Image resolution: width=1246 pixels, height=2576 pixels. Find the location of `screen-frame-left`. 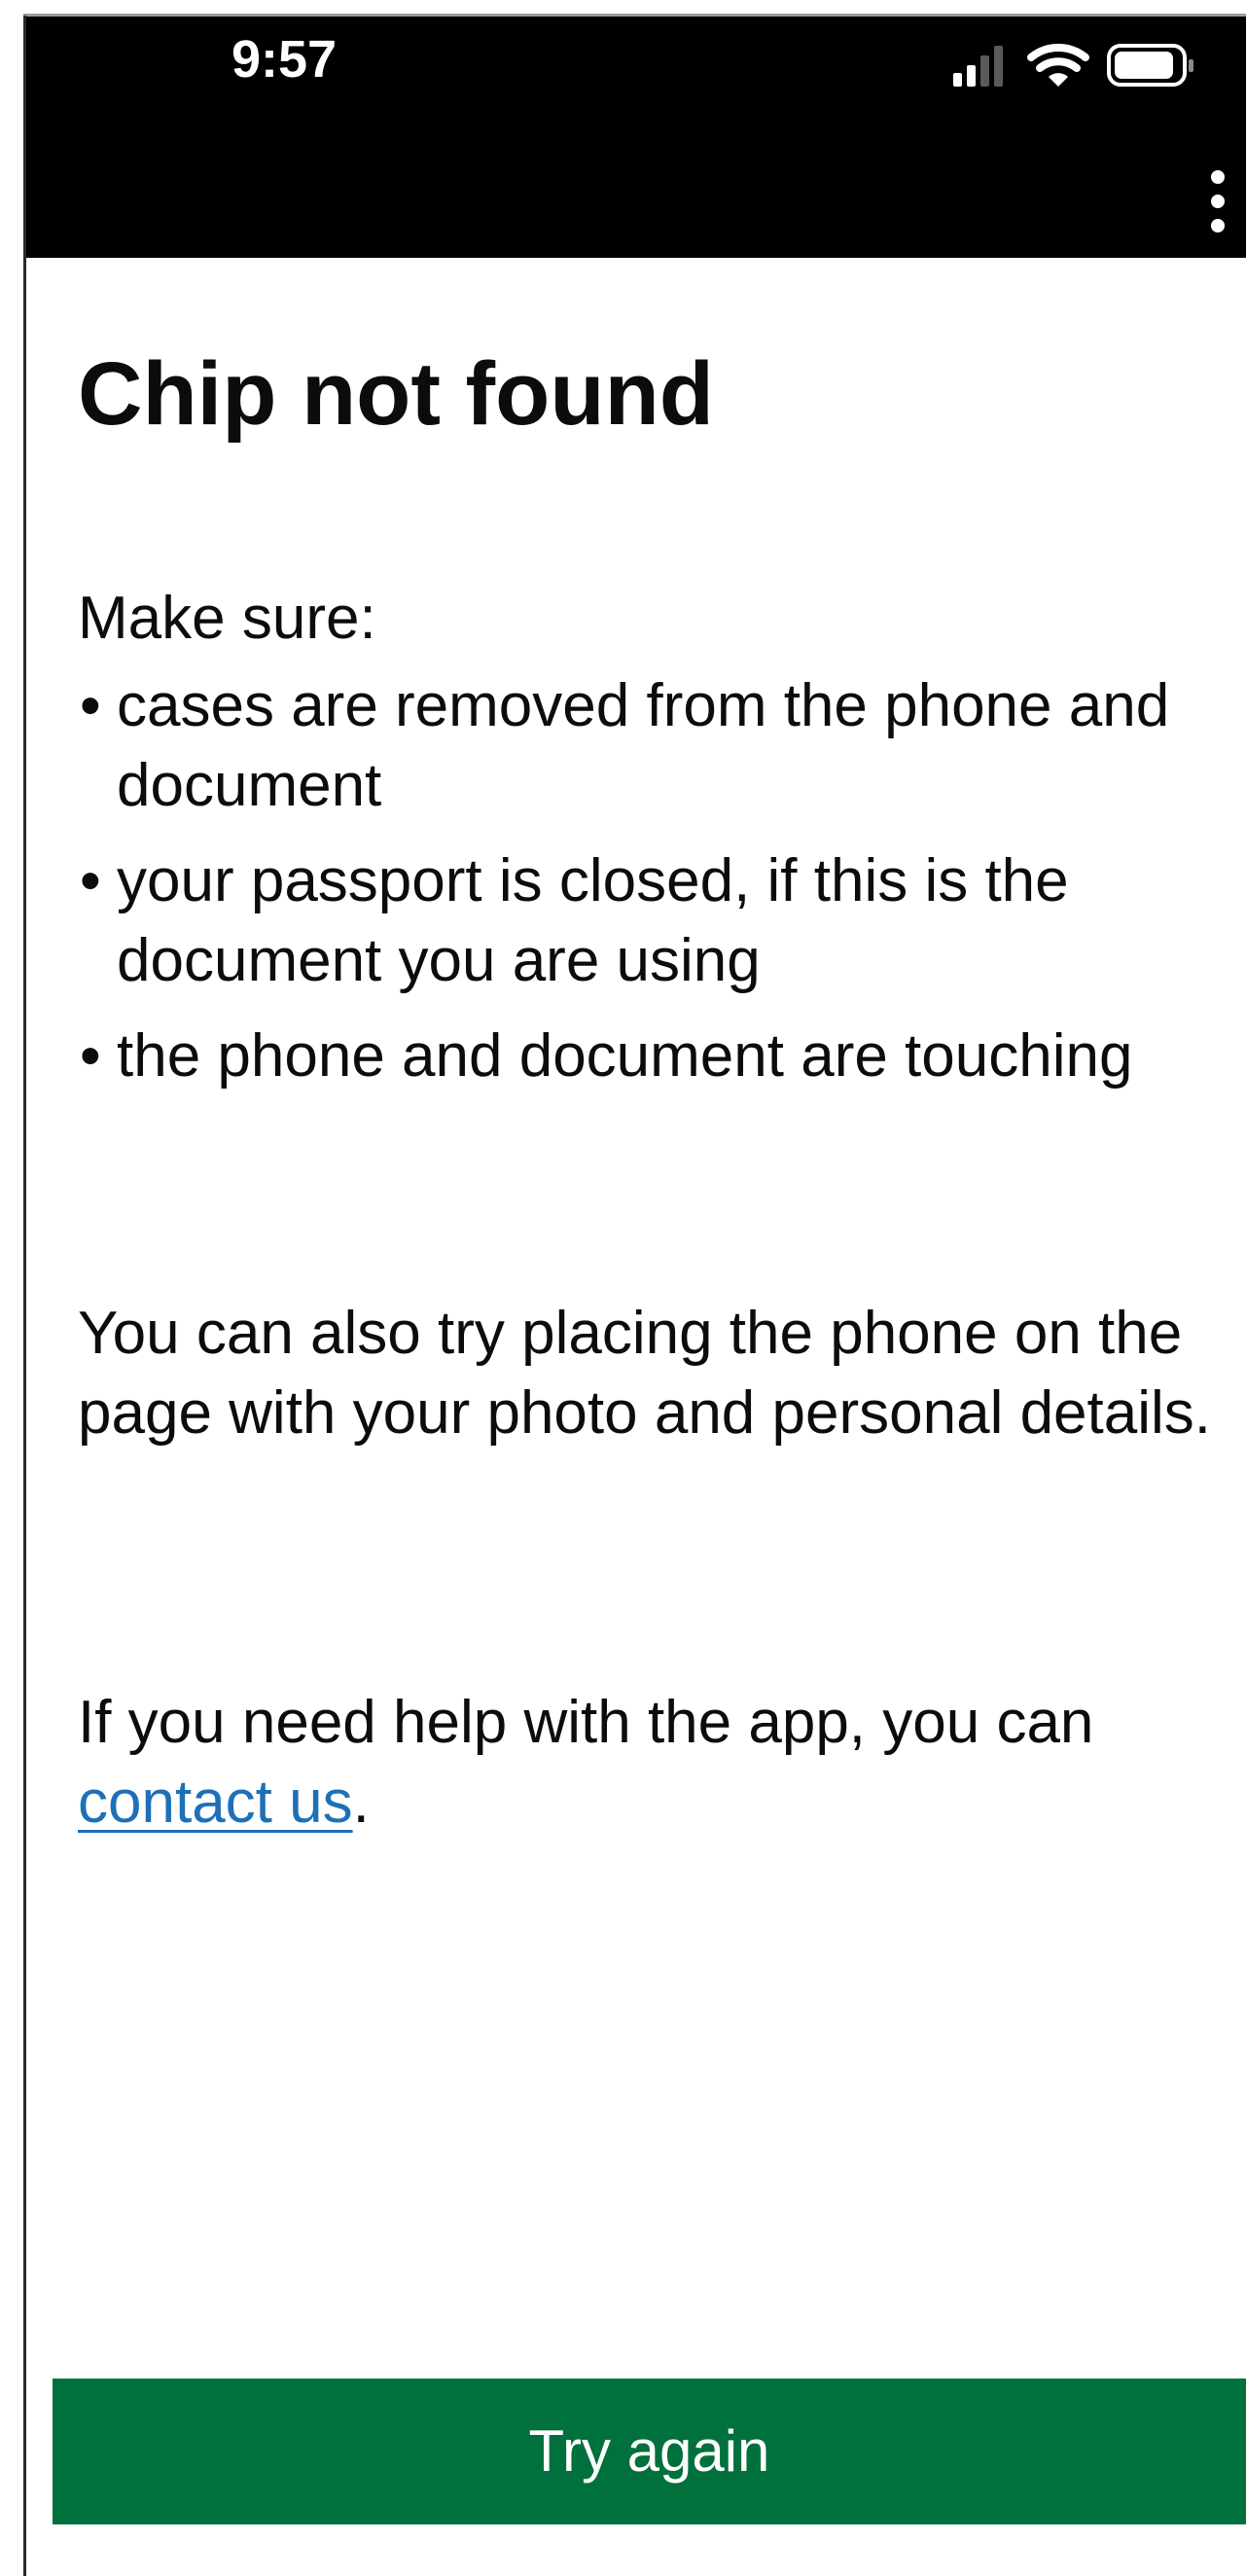

screen-frame-left is located at coordinates (24, 1296).